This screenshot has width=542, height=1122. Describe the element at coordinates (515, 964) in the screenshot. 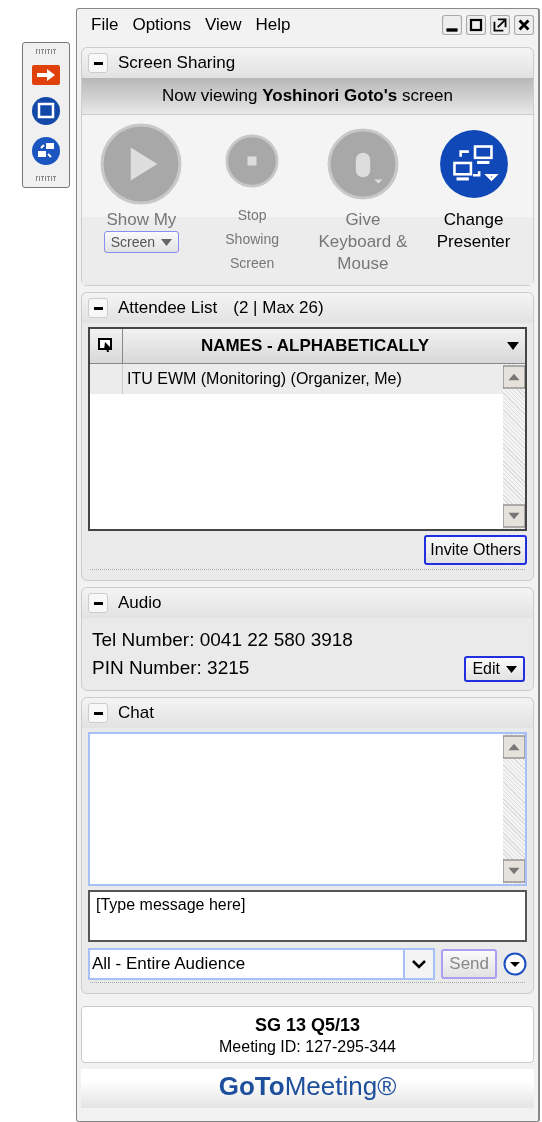

I see `dropdown-icon` at that location.